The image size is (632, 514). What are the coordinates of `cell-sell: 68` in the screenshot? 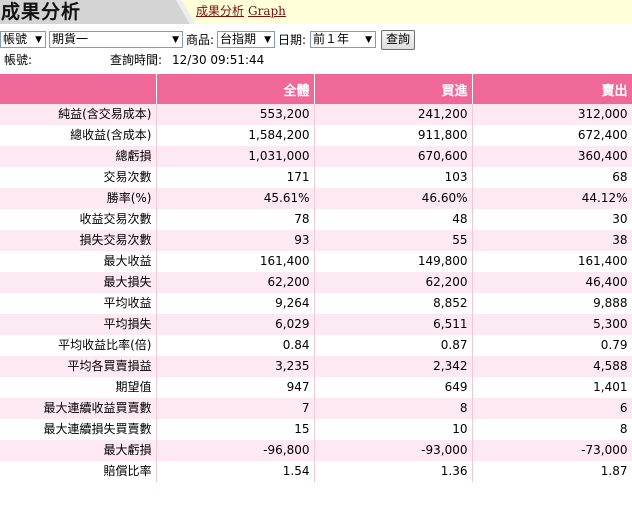 It's located at (552, 177).